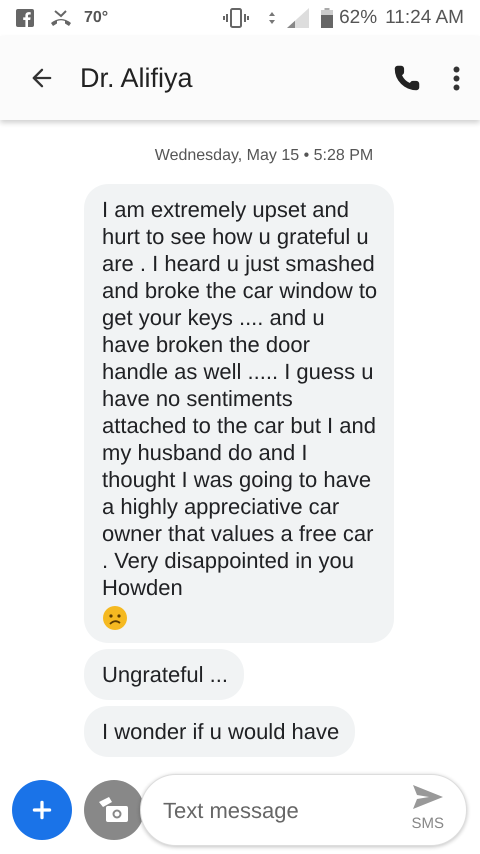  I want to click on text-input: Text message, so click(287, 810).